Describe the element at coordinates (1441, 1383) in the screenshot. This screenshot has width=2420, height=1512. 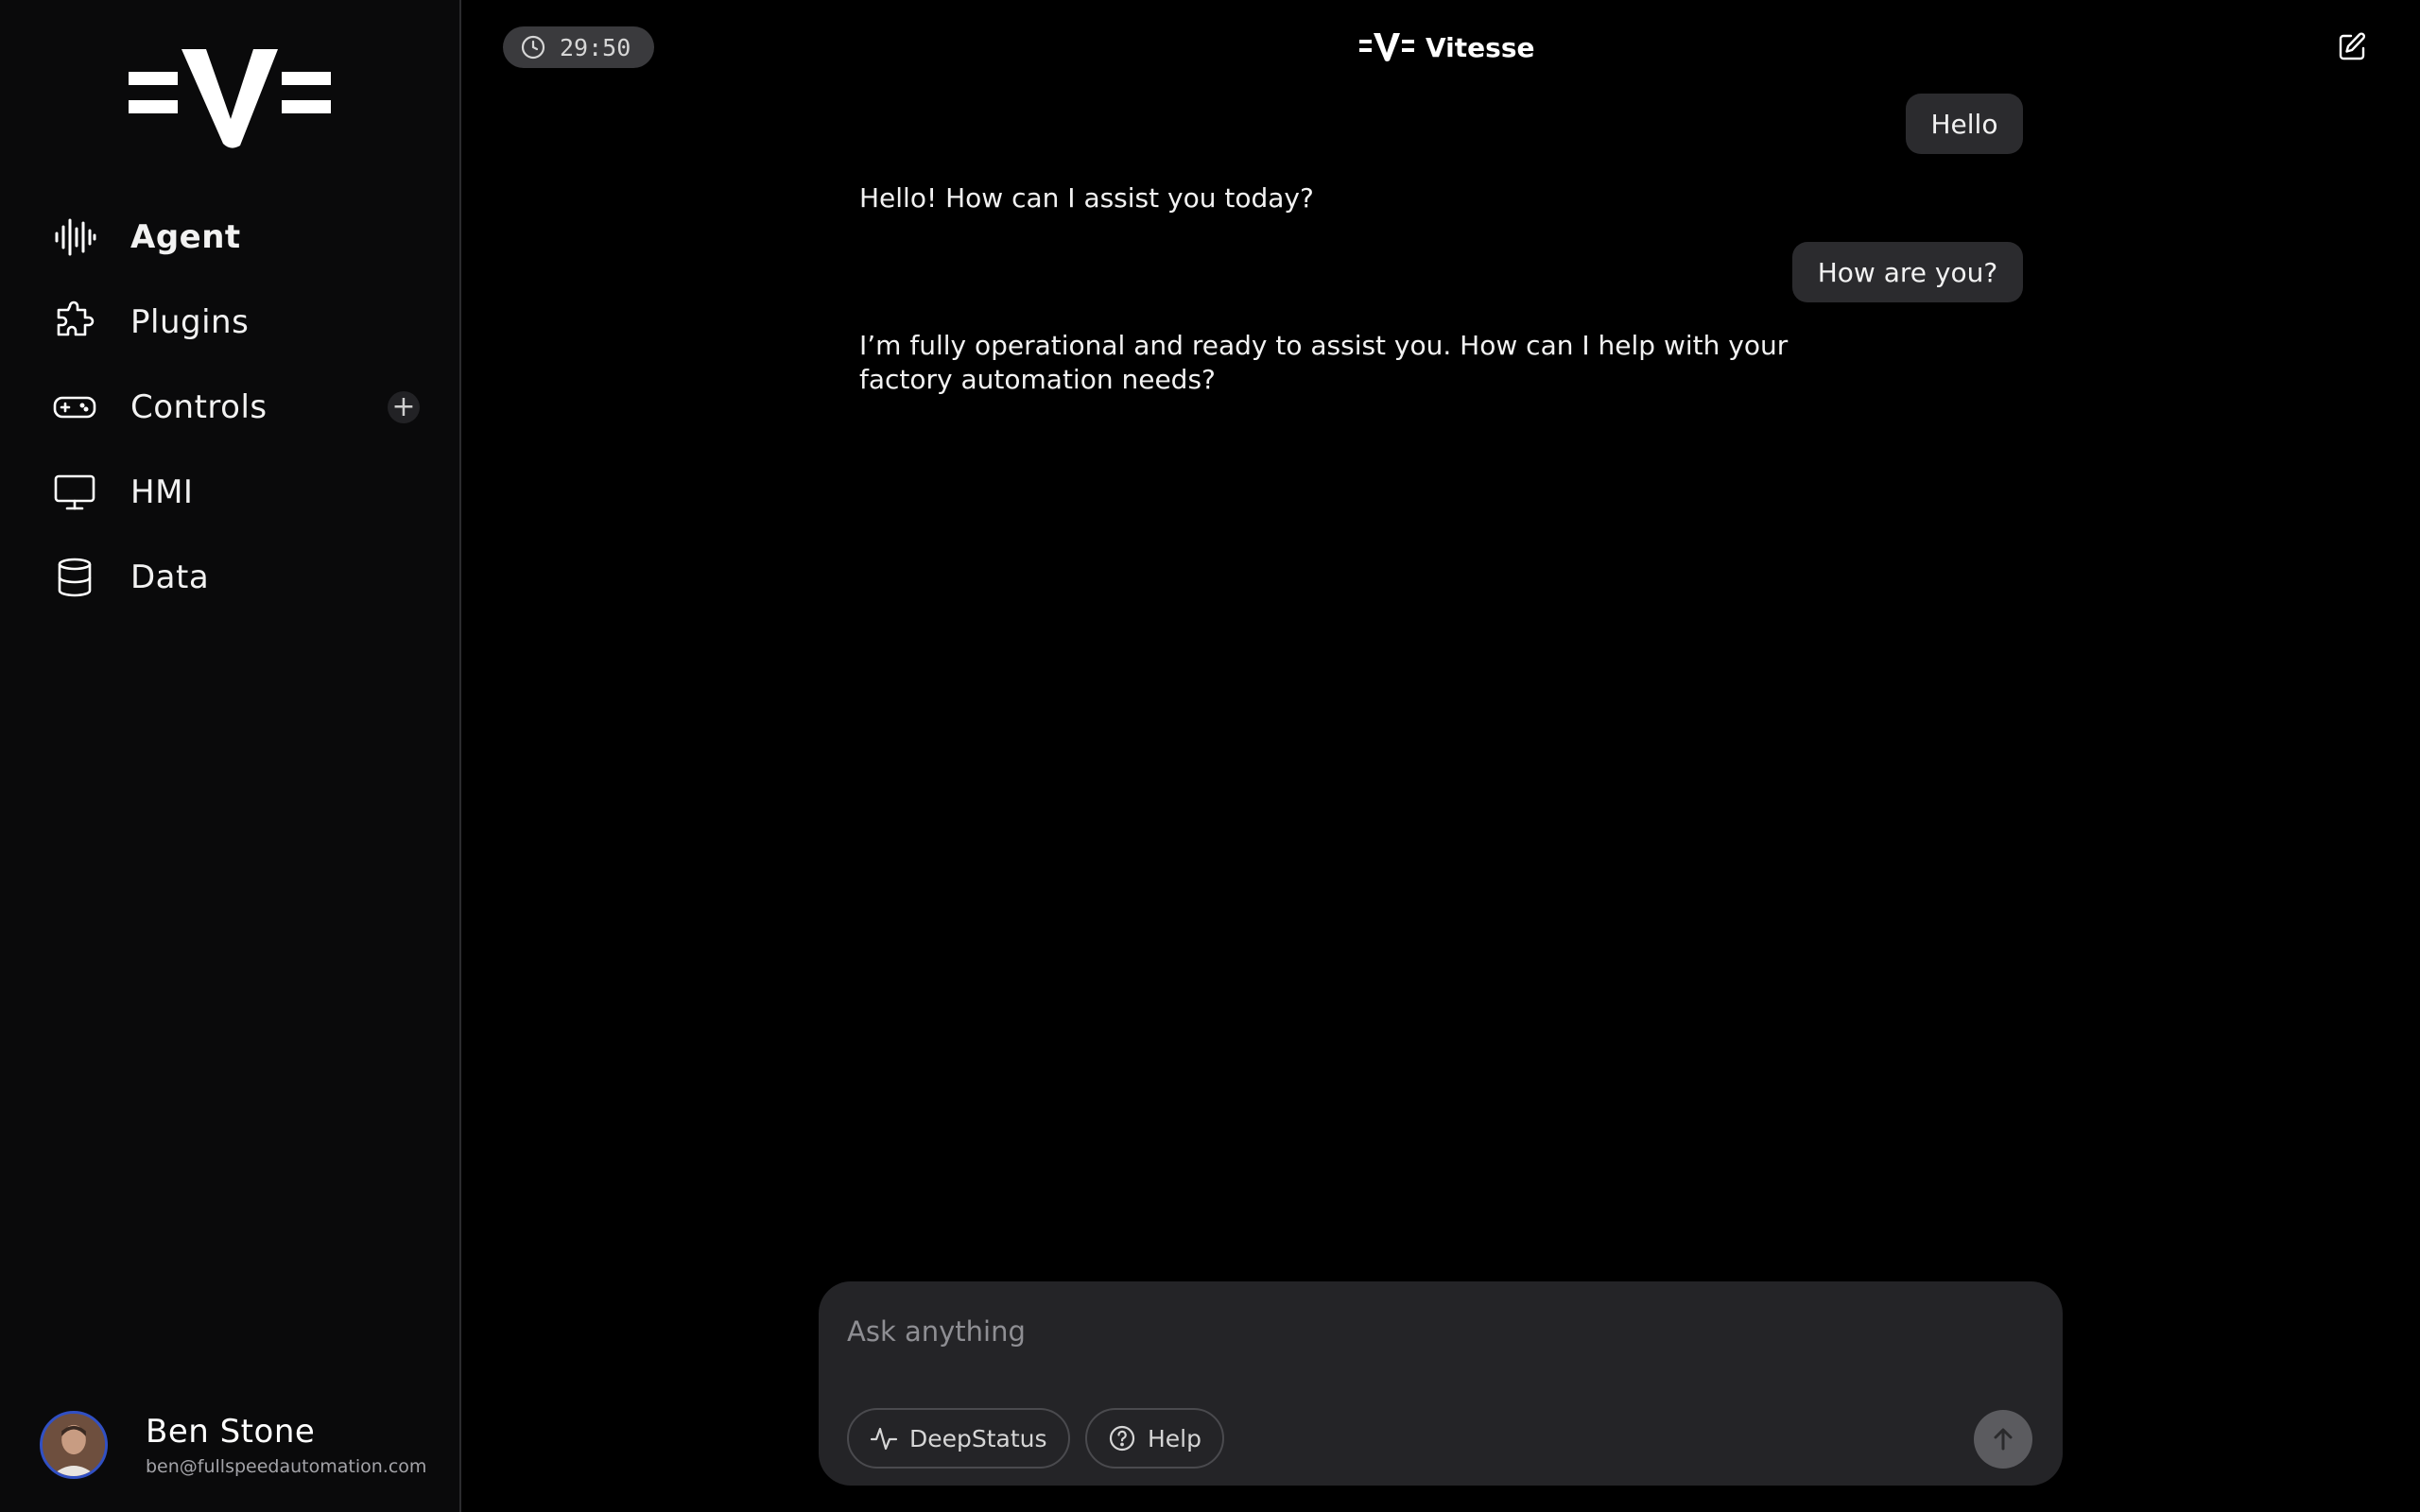
I see `chat-composer: DeepStatus Help` at that location.